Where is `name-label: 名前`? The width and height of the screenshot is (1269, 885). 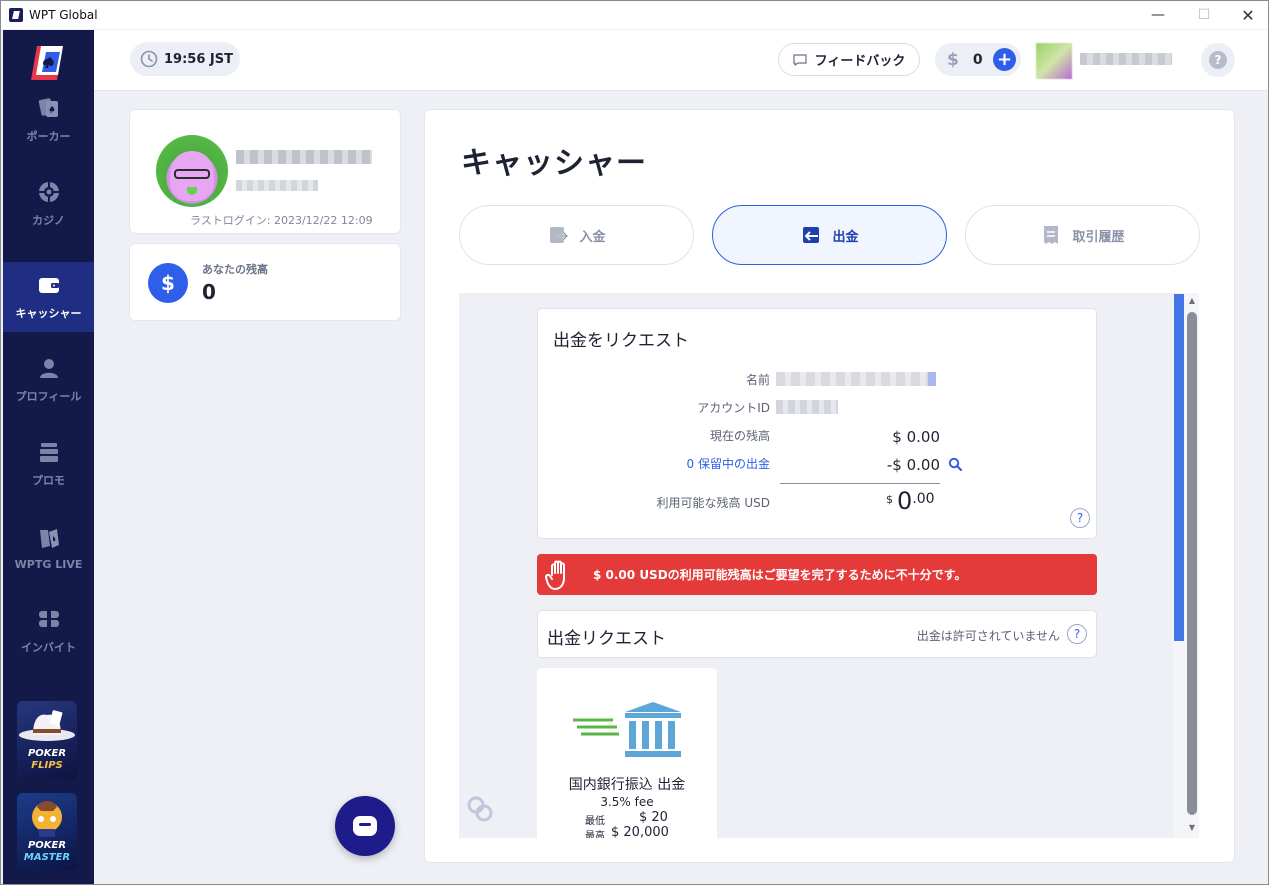 name-label: 名前 is located at coordinates (757, 380).